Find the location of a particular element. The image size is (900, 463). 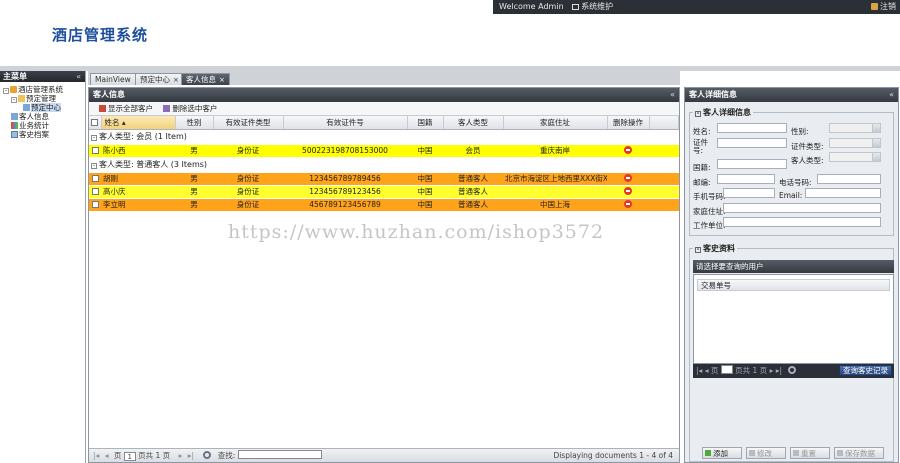

group-row-regular: - 客人类型: 普通客人 (3 Items) is located at coordinates (384, 165).